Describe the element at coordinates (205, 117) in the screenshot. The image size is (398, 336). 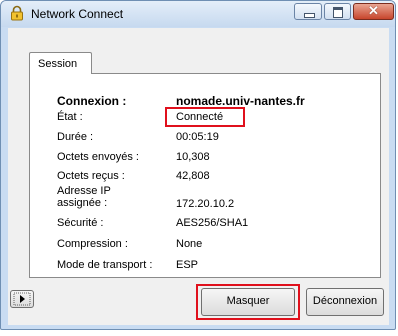
I see `etat-highlight` at that location.